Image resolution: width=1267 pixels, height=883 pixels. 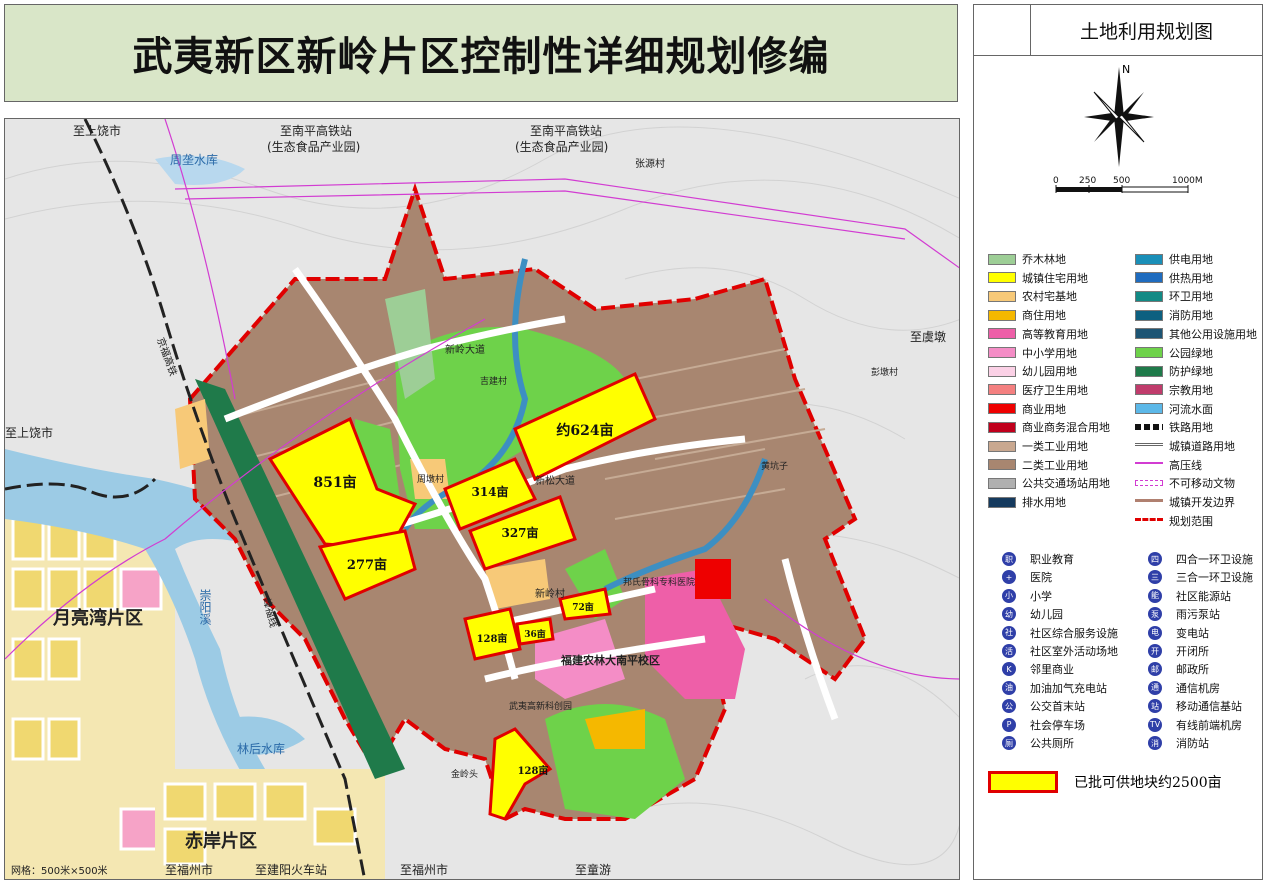 I want to click on landuse-legend-item: 商住用地, so click(x=1027, y=315).